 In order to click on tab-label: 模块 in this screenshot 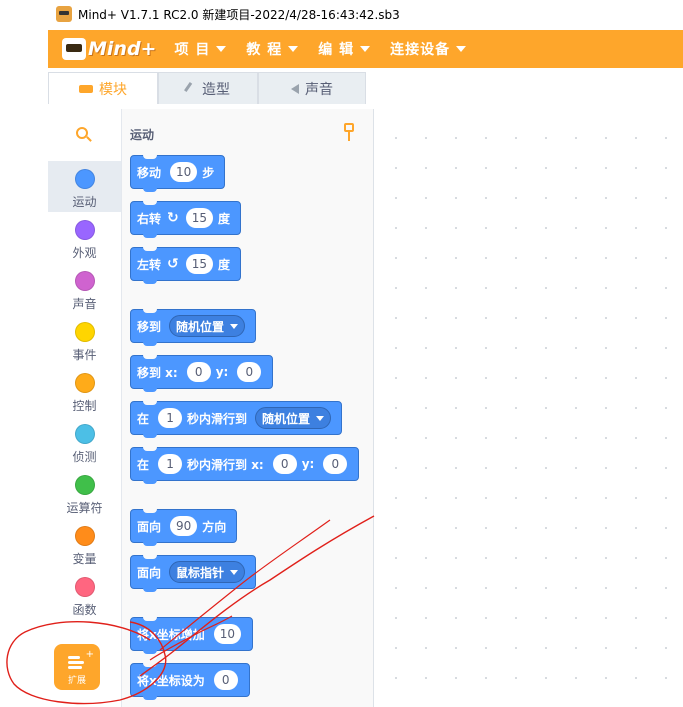, I will do `click(113, 89)`.